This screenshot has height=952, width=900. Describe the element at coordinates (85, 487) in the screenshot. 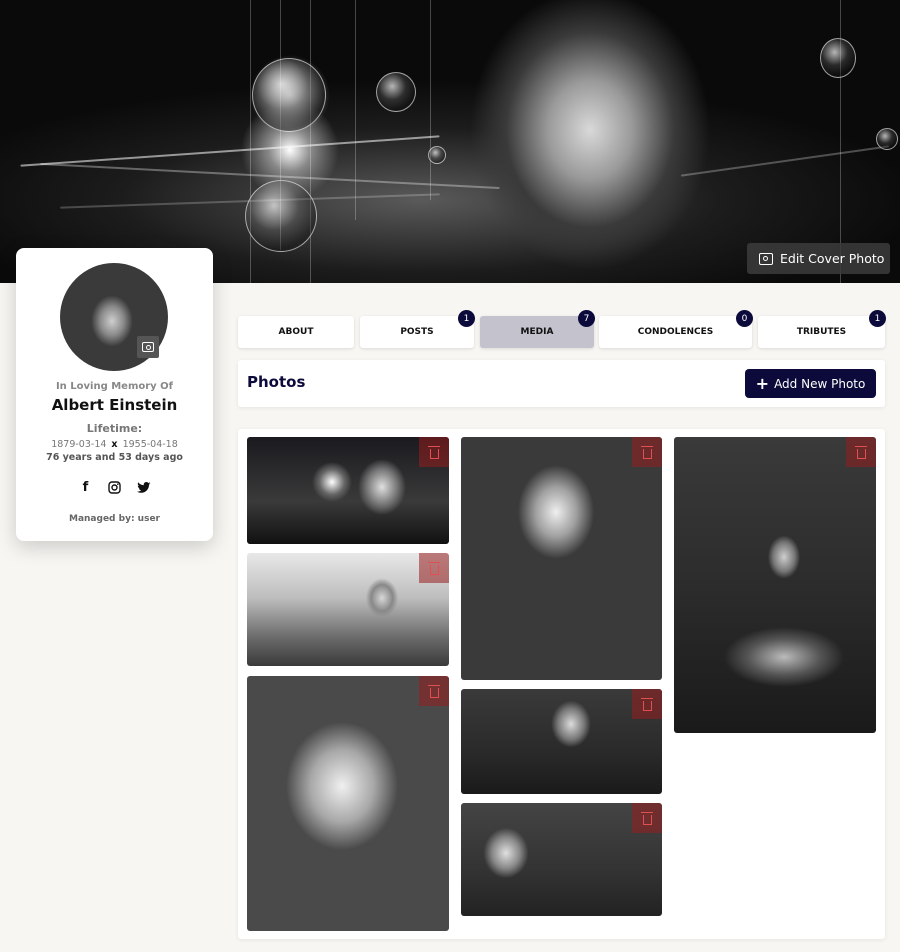

I see `facebook-icon: f` at that location.